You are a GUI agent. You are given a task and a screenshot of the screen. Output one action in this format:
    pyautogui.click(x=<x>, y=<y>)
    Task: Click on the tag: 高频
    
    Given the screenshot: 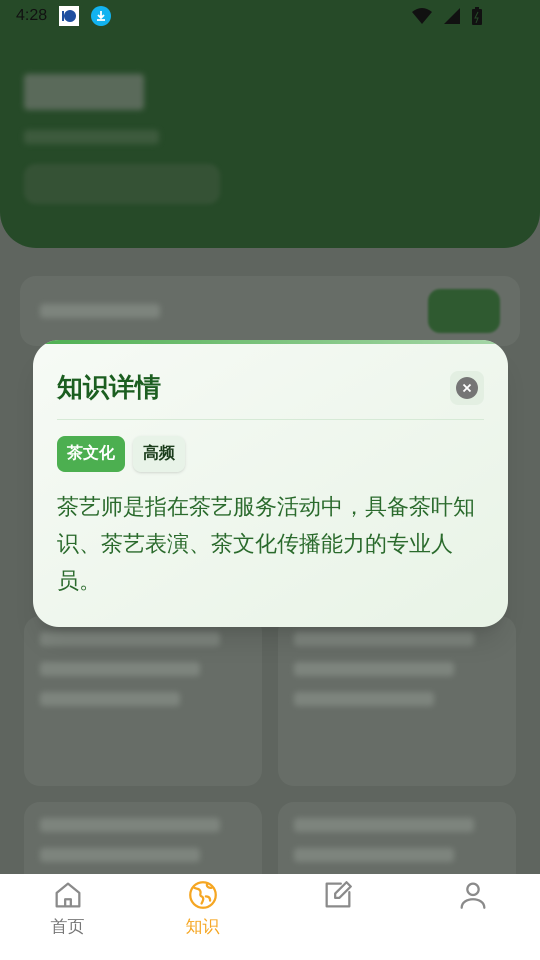 What is the action you would take?
    pyautogui.click(x=159, y=454)
    